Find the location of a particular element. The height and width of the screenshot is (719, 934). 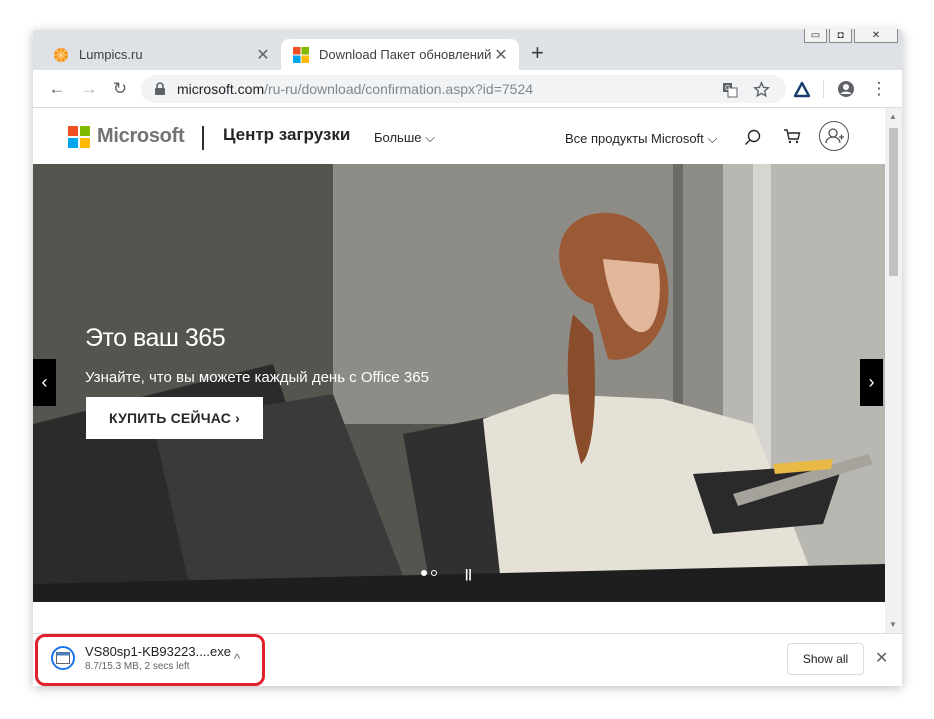

tab-lumpics: Lumpics.ru ✕ is located at coordinates (161, 54).